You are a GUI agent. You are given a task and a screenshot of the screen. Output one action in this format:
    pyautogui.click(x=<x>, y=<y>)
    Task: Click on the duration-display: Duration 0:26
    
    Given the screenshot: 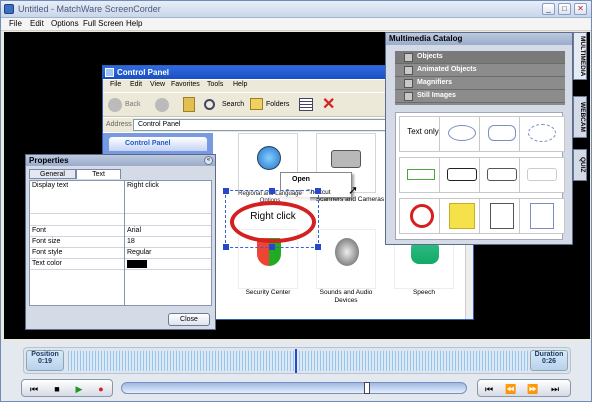 What is the action you would take?
    pyautogui.click(x=549, y=360)
    